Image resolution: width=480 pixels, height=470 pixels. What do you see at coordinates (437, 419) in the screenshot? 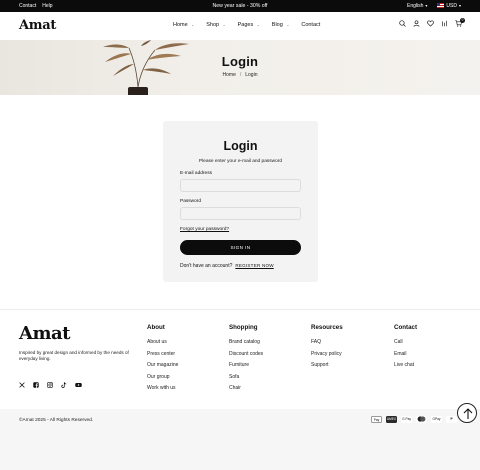
I see `gpay-icon: GPay` at bounding box center [437, 419].